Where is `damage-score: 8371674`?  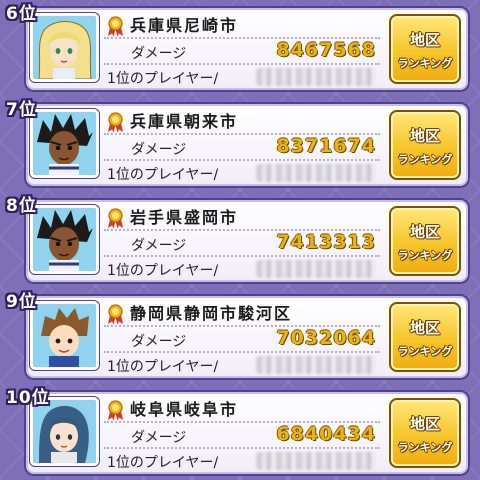 damage-score: 8371674 is located at coordinates (326, 146).